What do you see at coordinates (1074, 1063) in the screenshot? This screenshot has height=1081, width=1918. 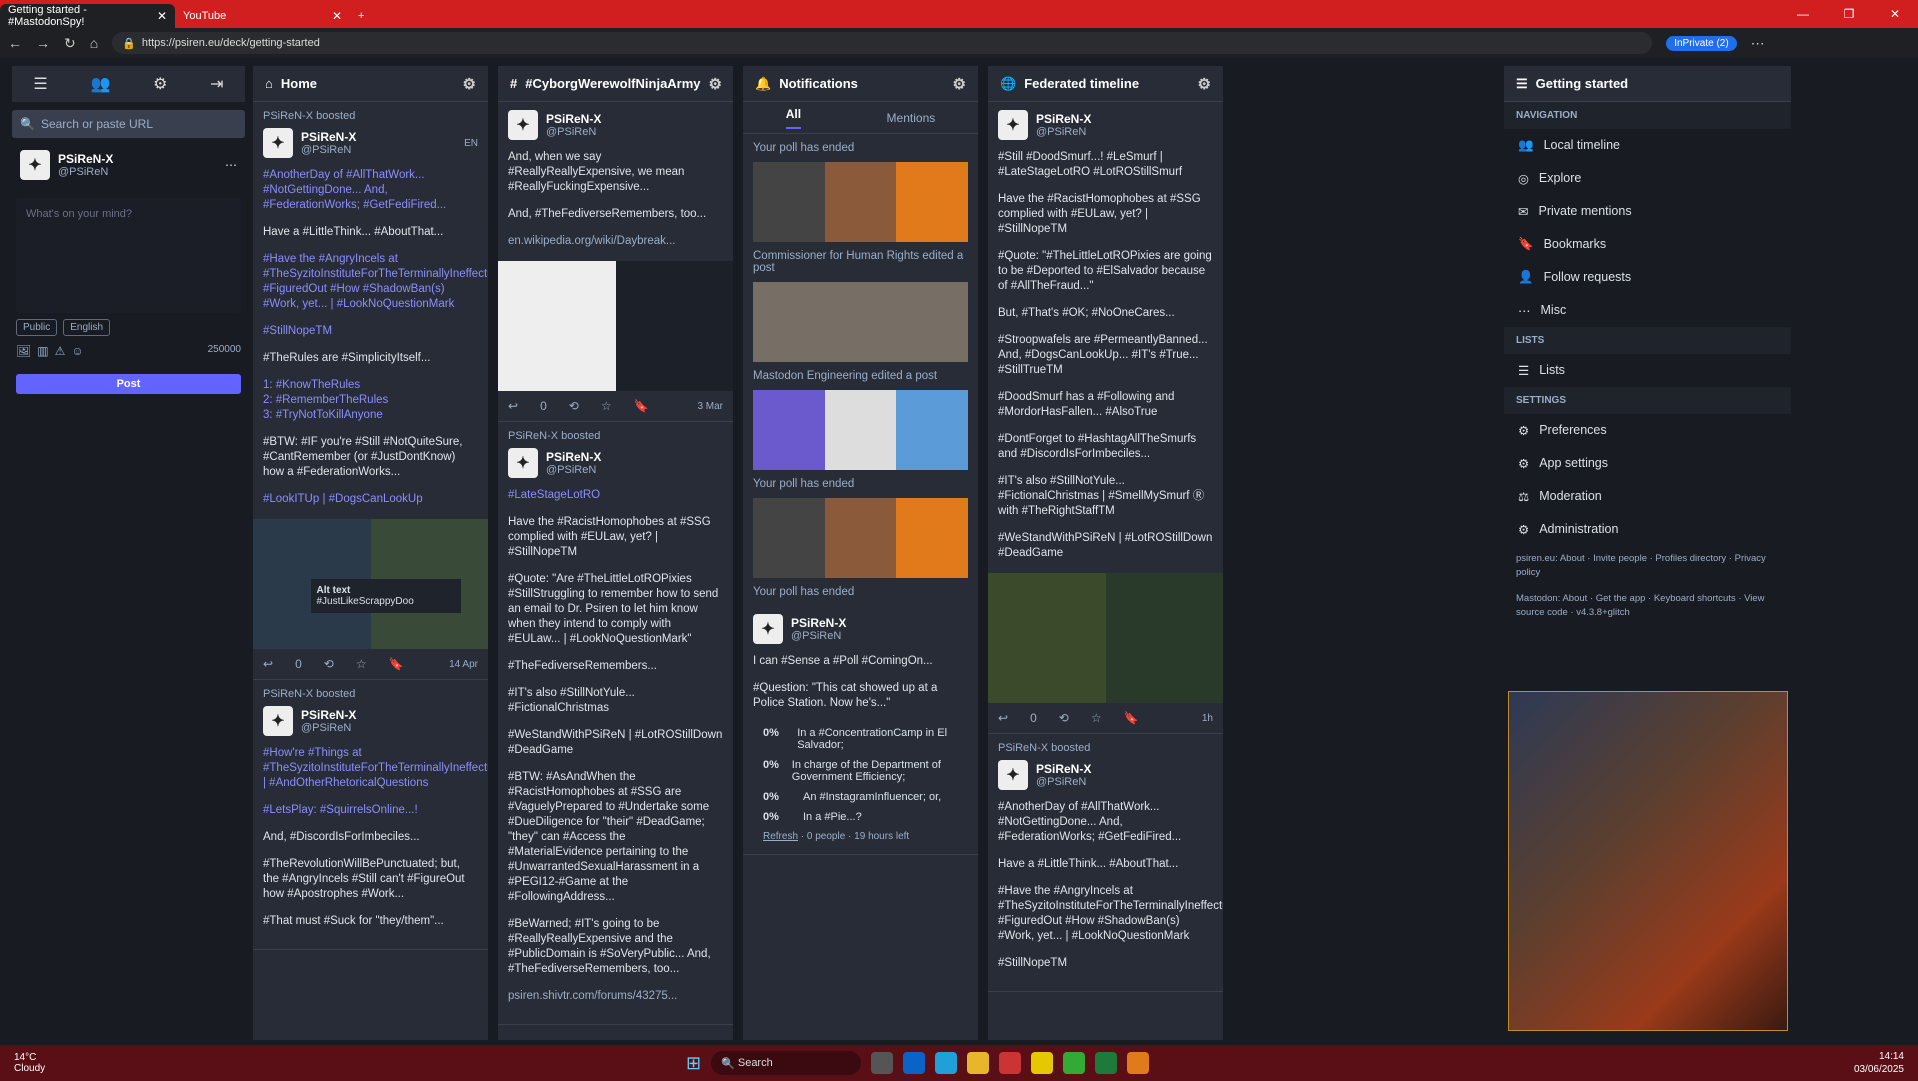 I see `xbox-icon` at bounding box center [1074, 1063].